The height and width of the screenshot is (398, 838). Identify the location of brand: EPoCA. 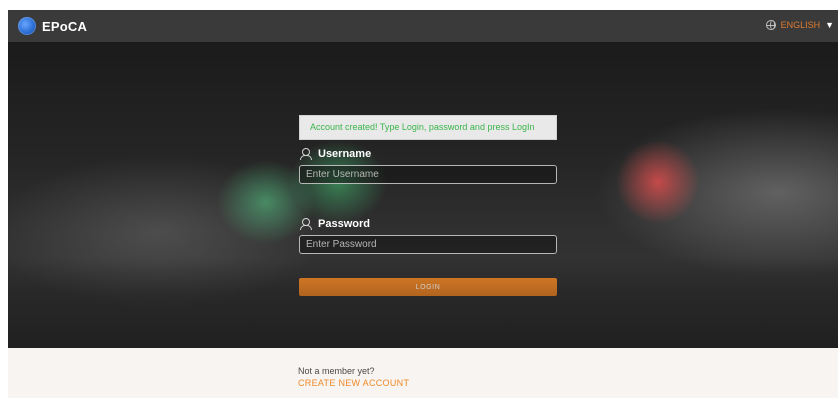
(52, 26).